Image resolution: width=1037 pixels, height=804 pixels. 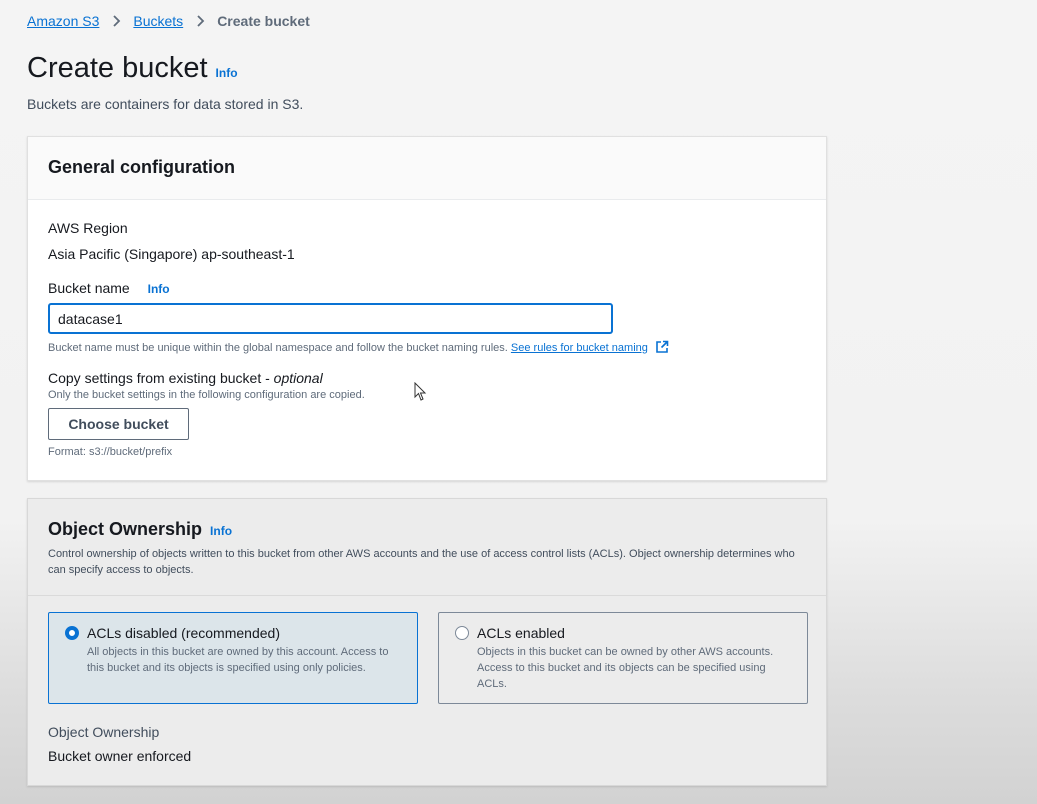 What do you see at coordinates (420, 391) in the screenshot?
I see `mouse-cursor-icon` at bounding box center [420, 391].